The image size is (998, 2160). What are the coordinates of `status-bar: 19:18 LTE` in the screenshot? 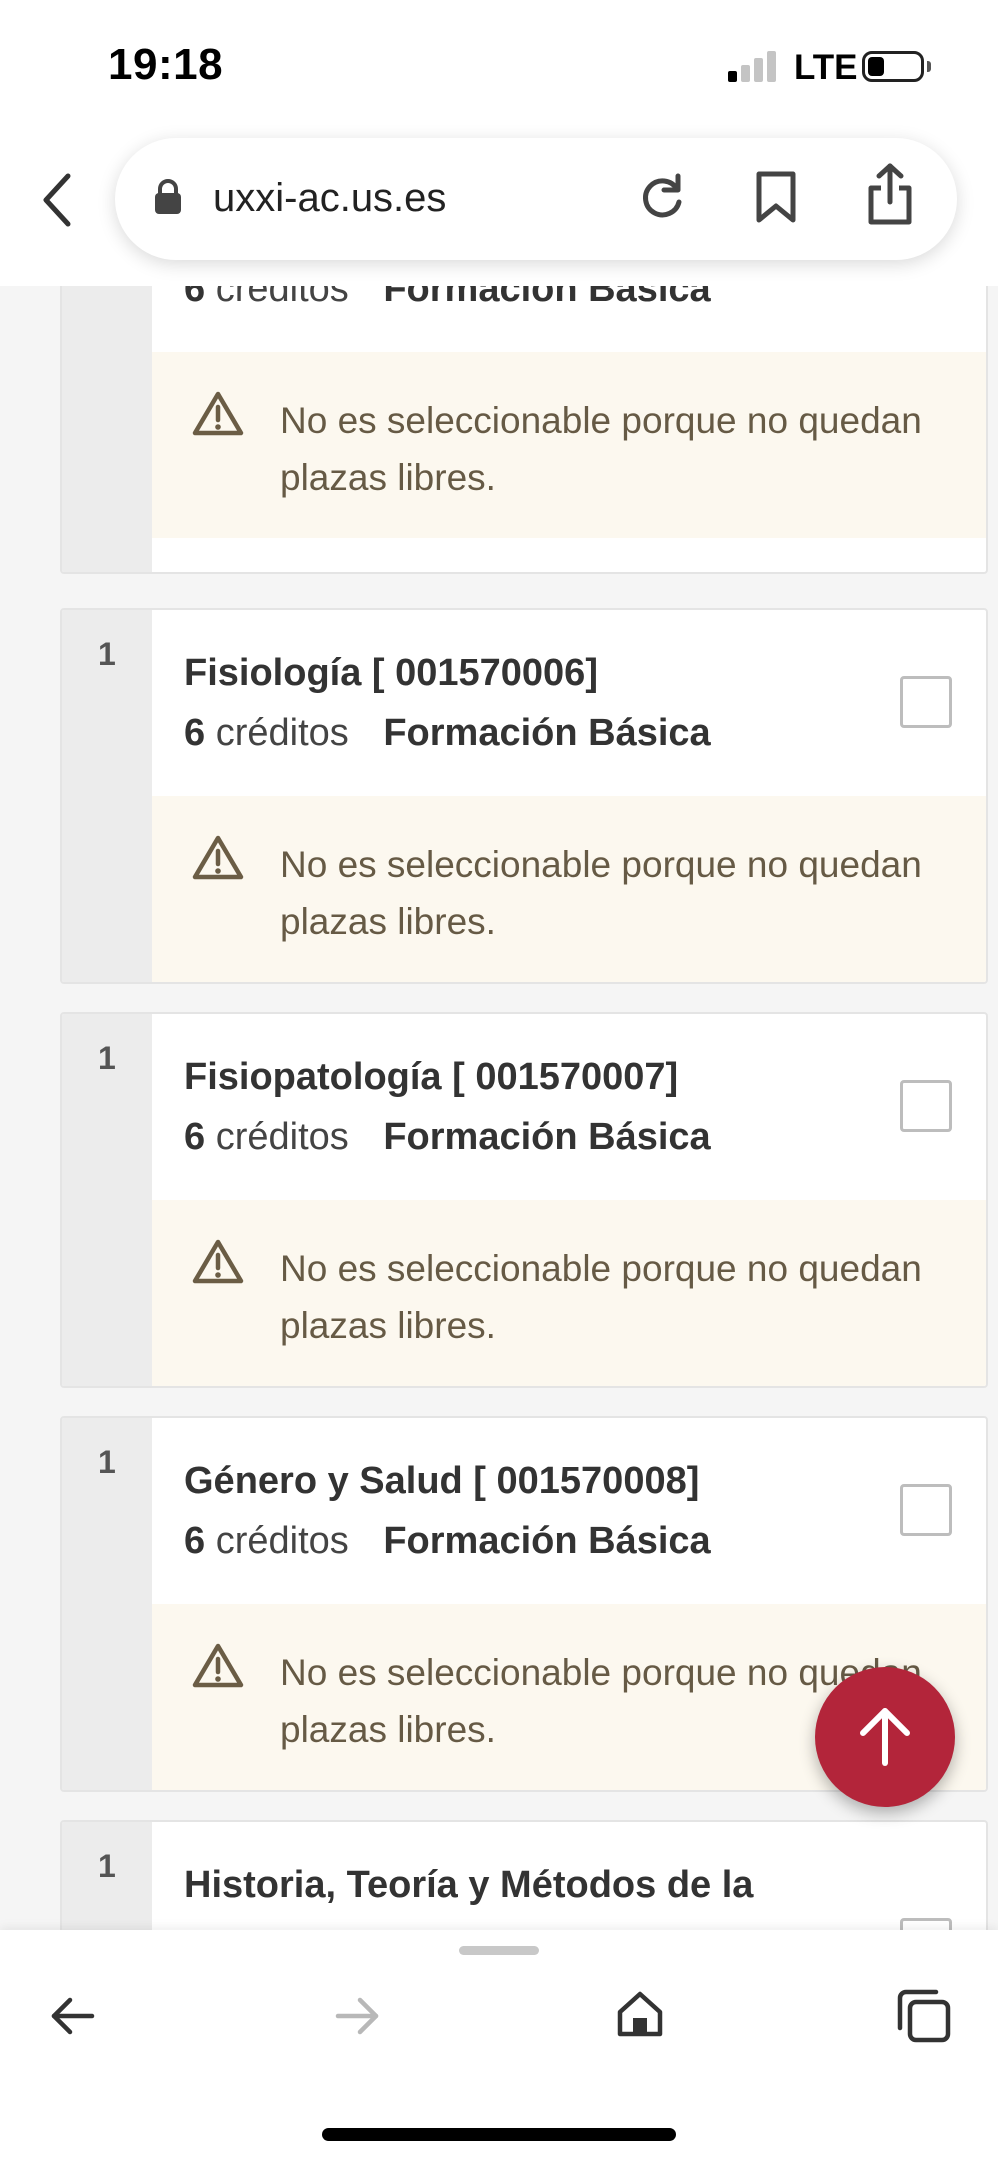 It's located at (499, 65).